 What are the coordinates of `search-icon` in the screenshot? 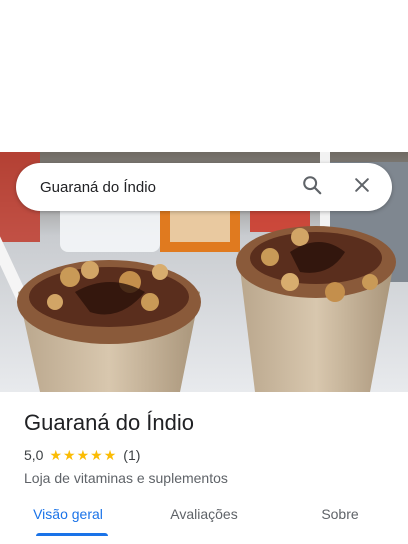 It's located at (312, 187).